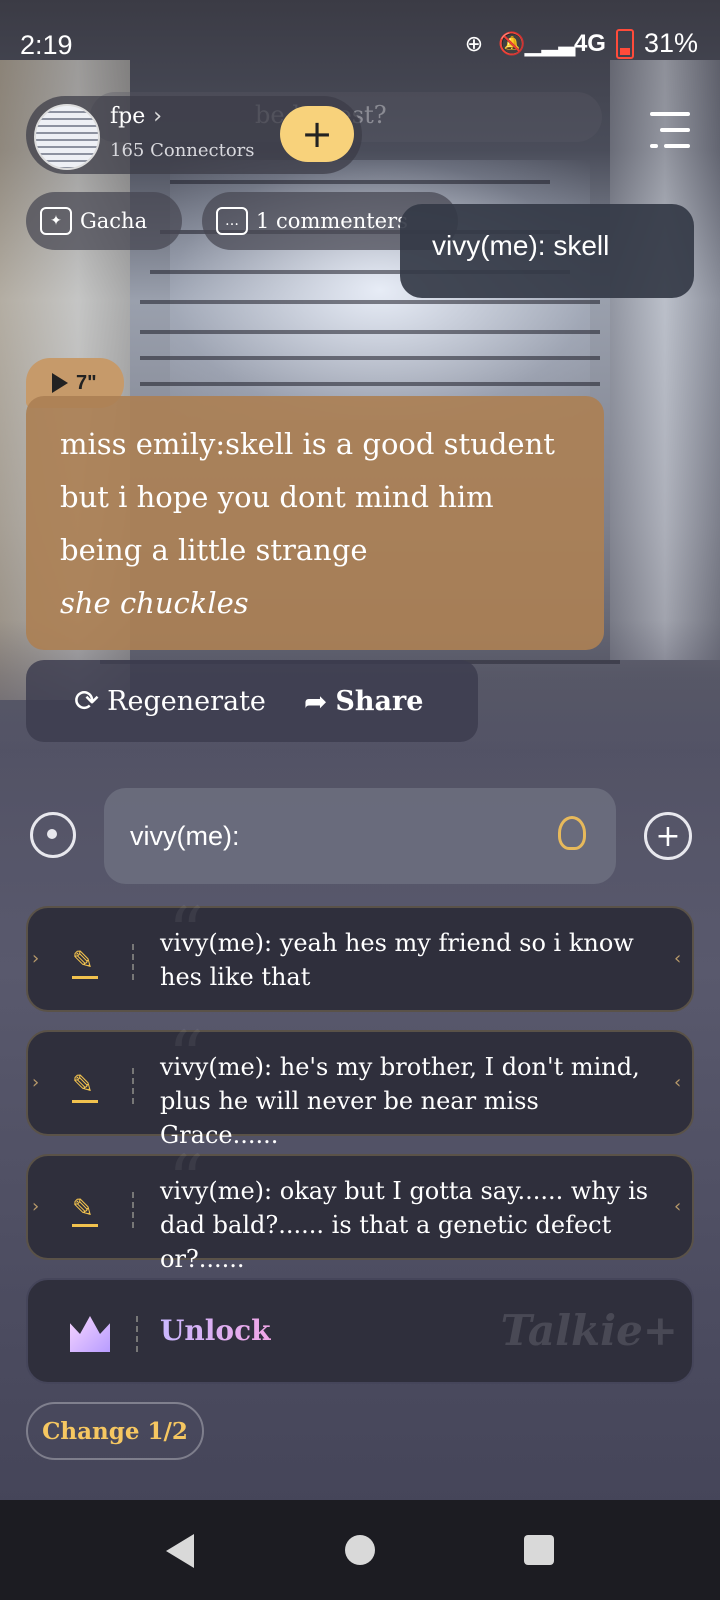  What do you see at coordinates (90, 1334) in the screenshot?
I see `crown-icon` at bounding box center [90, 1334].